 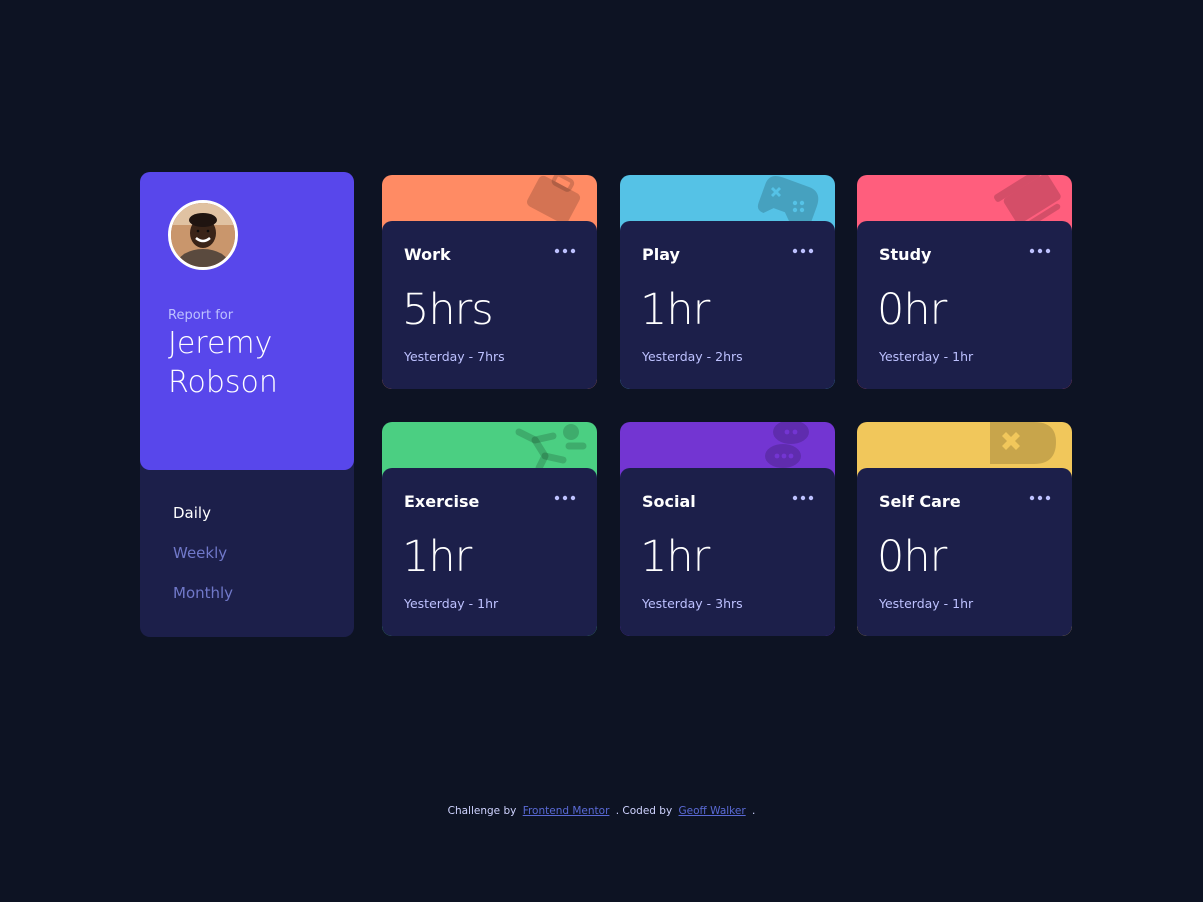 What do you see at coordinates (727, 552) in the screenshot?
I see `card-body: Social 1hr Yesterday - 3hrs` at bounding box center [727, 552].